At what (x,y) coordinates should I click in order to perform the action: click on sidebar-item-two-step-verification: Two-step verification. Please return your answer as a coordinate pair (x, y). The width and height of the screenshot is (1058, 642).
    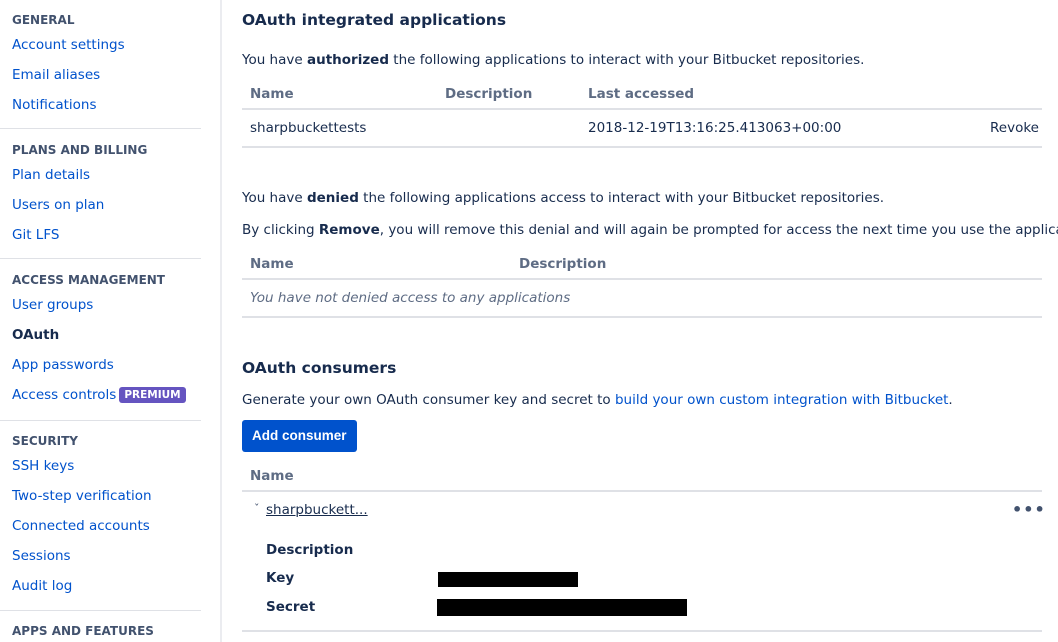
    Looking at the image, I should click on (106, 496).